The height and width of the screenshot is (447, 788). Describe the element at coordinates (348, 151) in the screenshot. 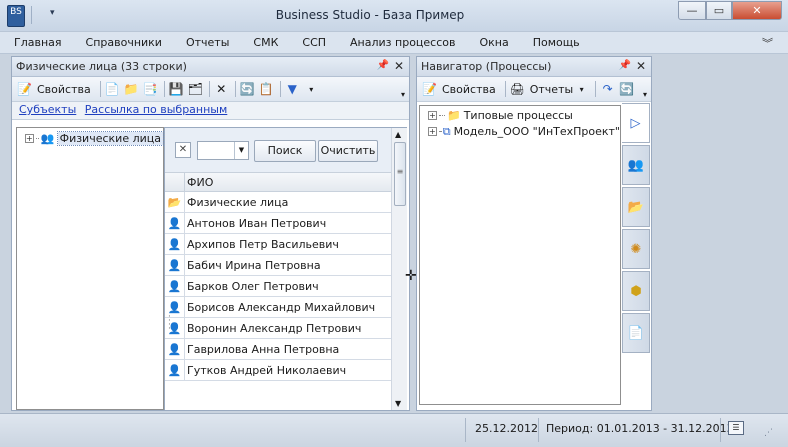

I see `clear-button: Очистить` at that location.